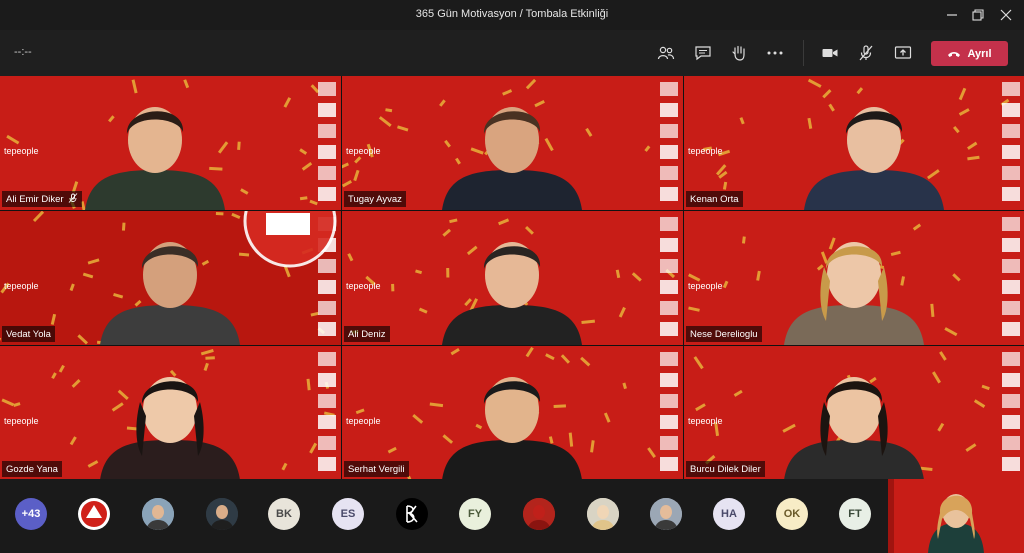  I want to click on participant-name: Nese Derelioglu, so click(724, 334).